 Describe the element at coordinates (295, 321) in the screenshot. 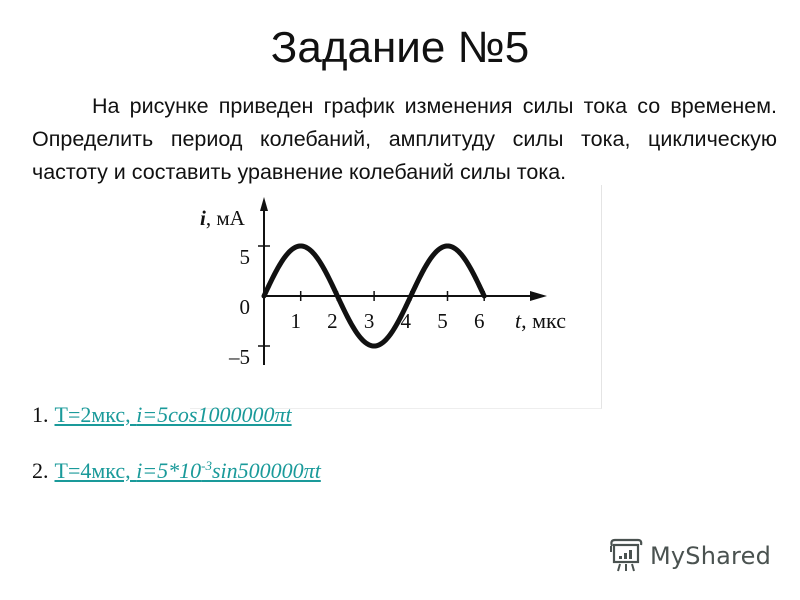

I see `x-tick-label: 1` at that location.